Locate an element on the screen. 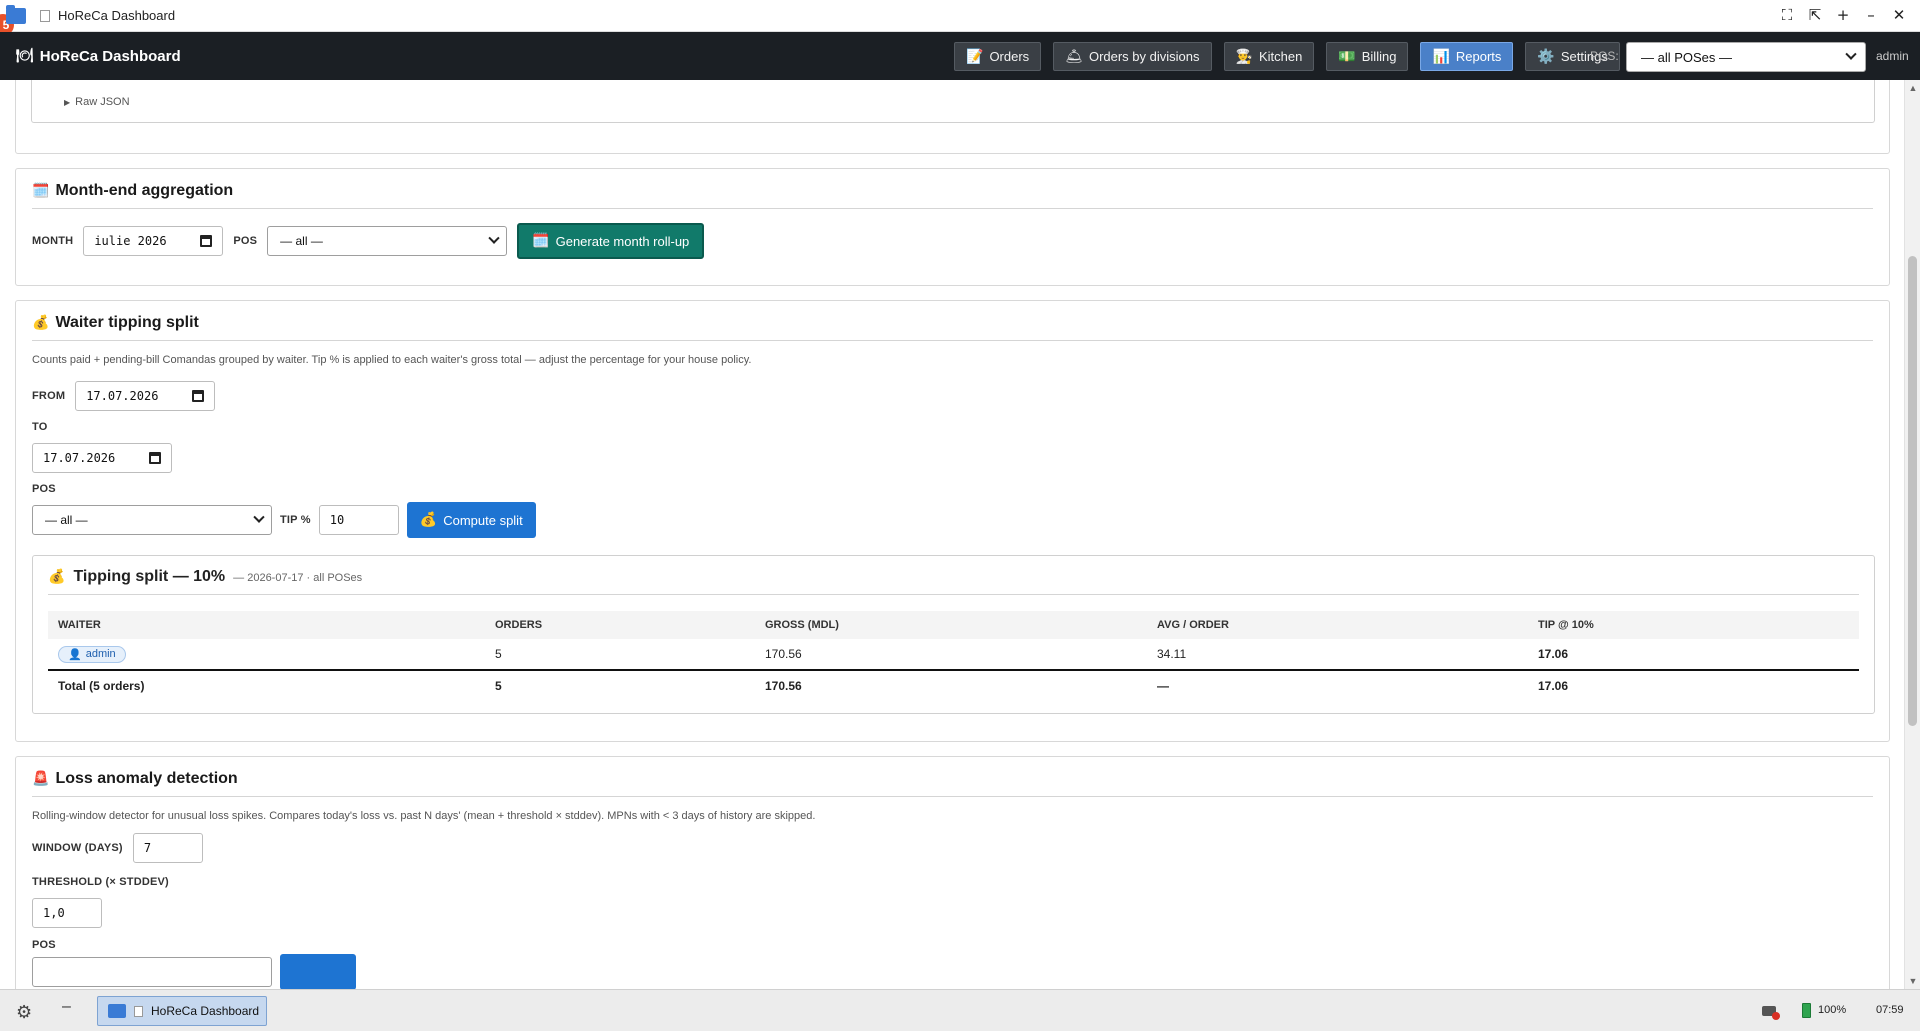  tip-percent-input: 10 is located at coordinates (358, 520).